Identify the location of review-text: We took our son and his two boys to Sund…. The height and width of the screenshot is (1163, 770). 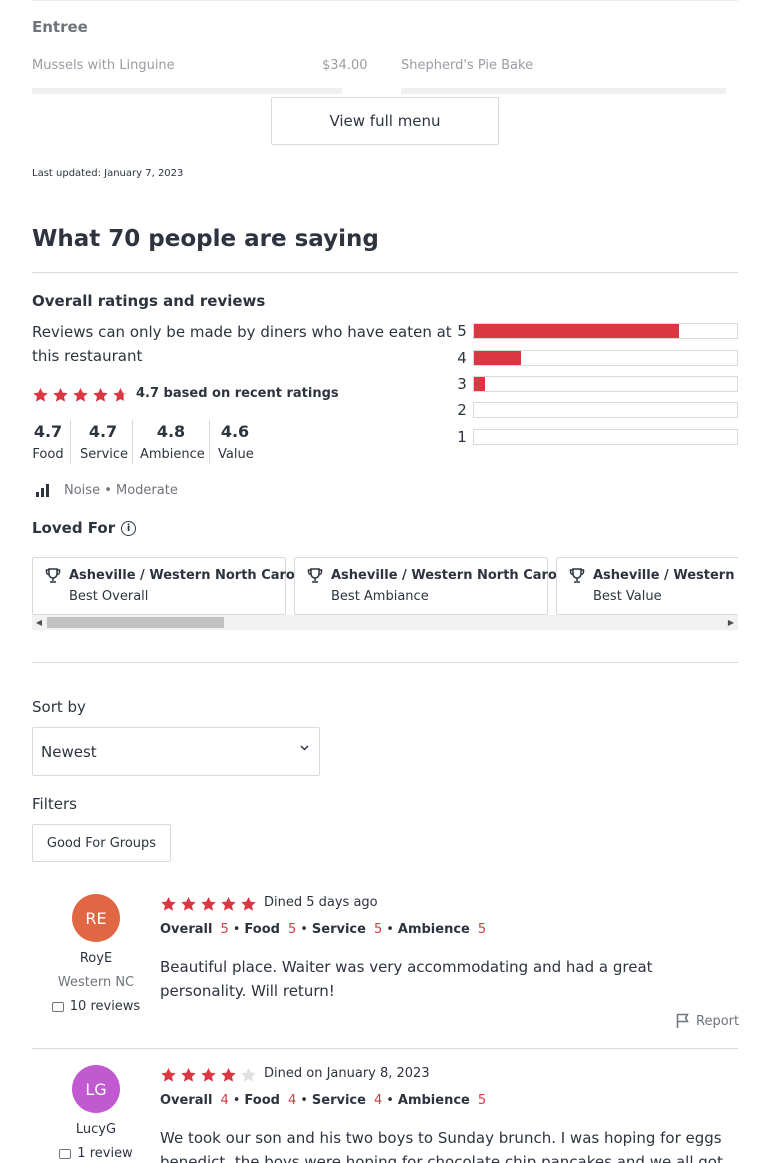
(441, 1146).